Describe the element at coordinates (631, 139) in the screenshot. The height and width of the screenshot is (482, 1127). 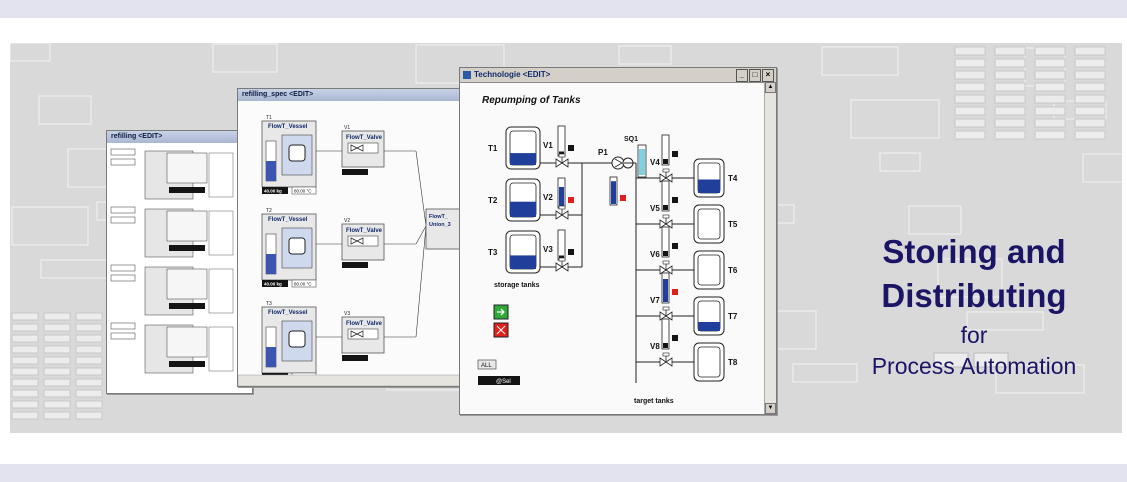
I see `sensor-label: SQ1` at that location.